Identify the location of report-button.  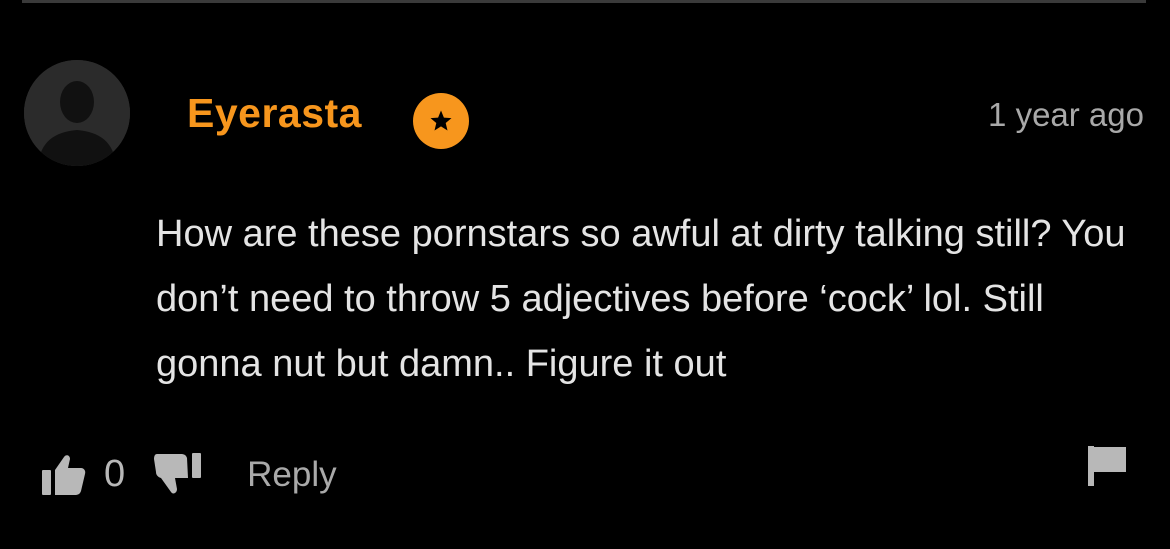
(1107, 468).